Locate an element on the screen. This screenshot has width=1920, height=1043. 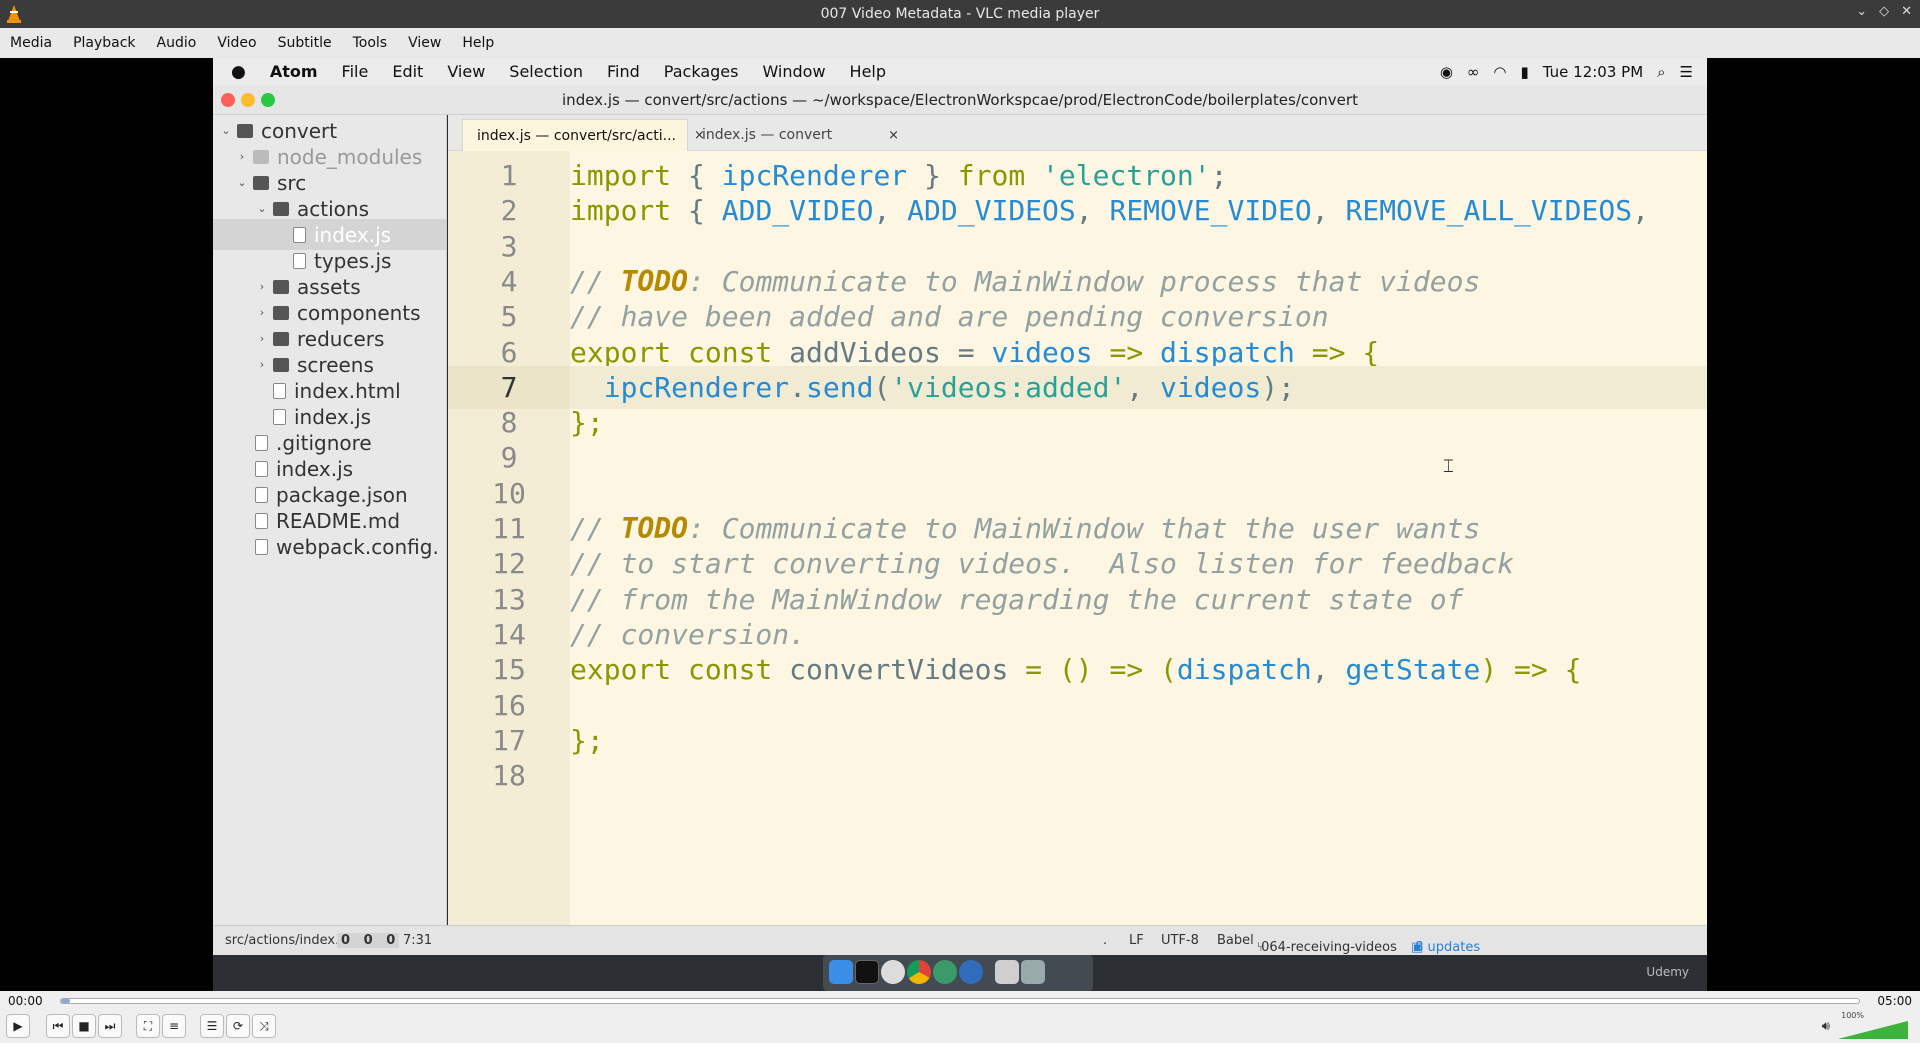
tab-close-icon: × is located at coordinates (894, 135).